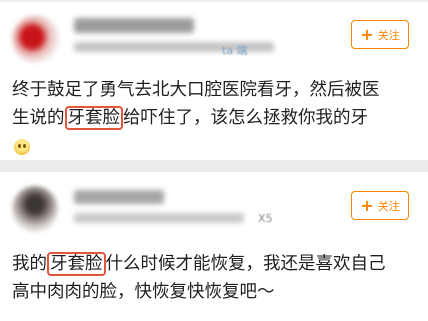  Describe the element at coordinates (29, 264) in the screenshot. I see `text-segment: 我的` at that location.